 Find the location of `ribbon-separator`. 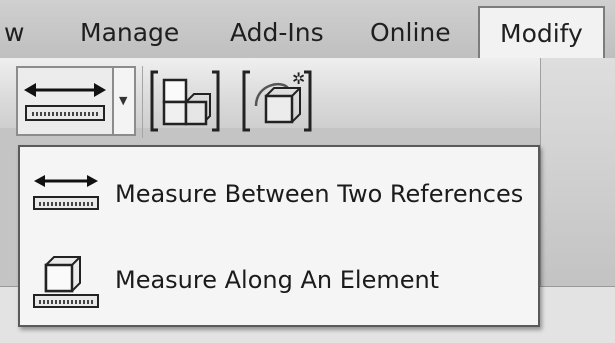

ribbon-separator is located at coordinates (142, 102).